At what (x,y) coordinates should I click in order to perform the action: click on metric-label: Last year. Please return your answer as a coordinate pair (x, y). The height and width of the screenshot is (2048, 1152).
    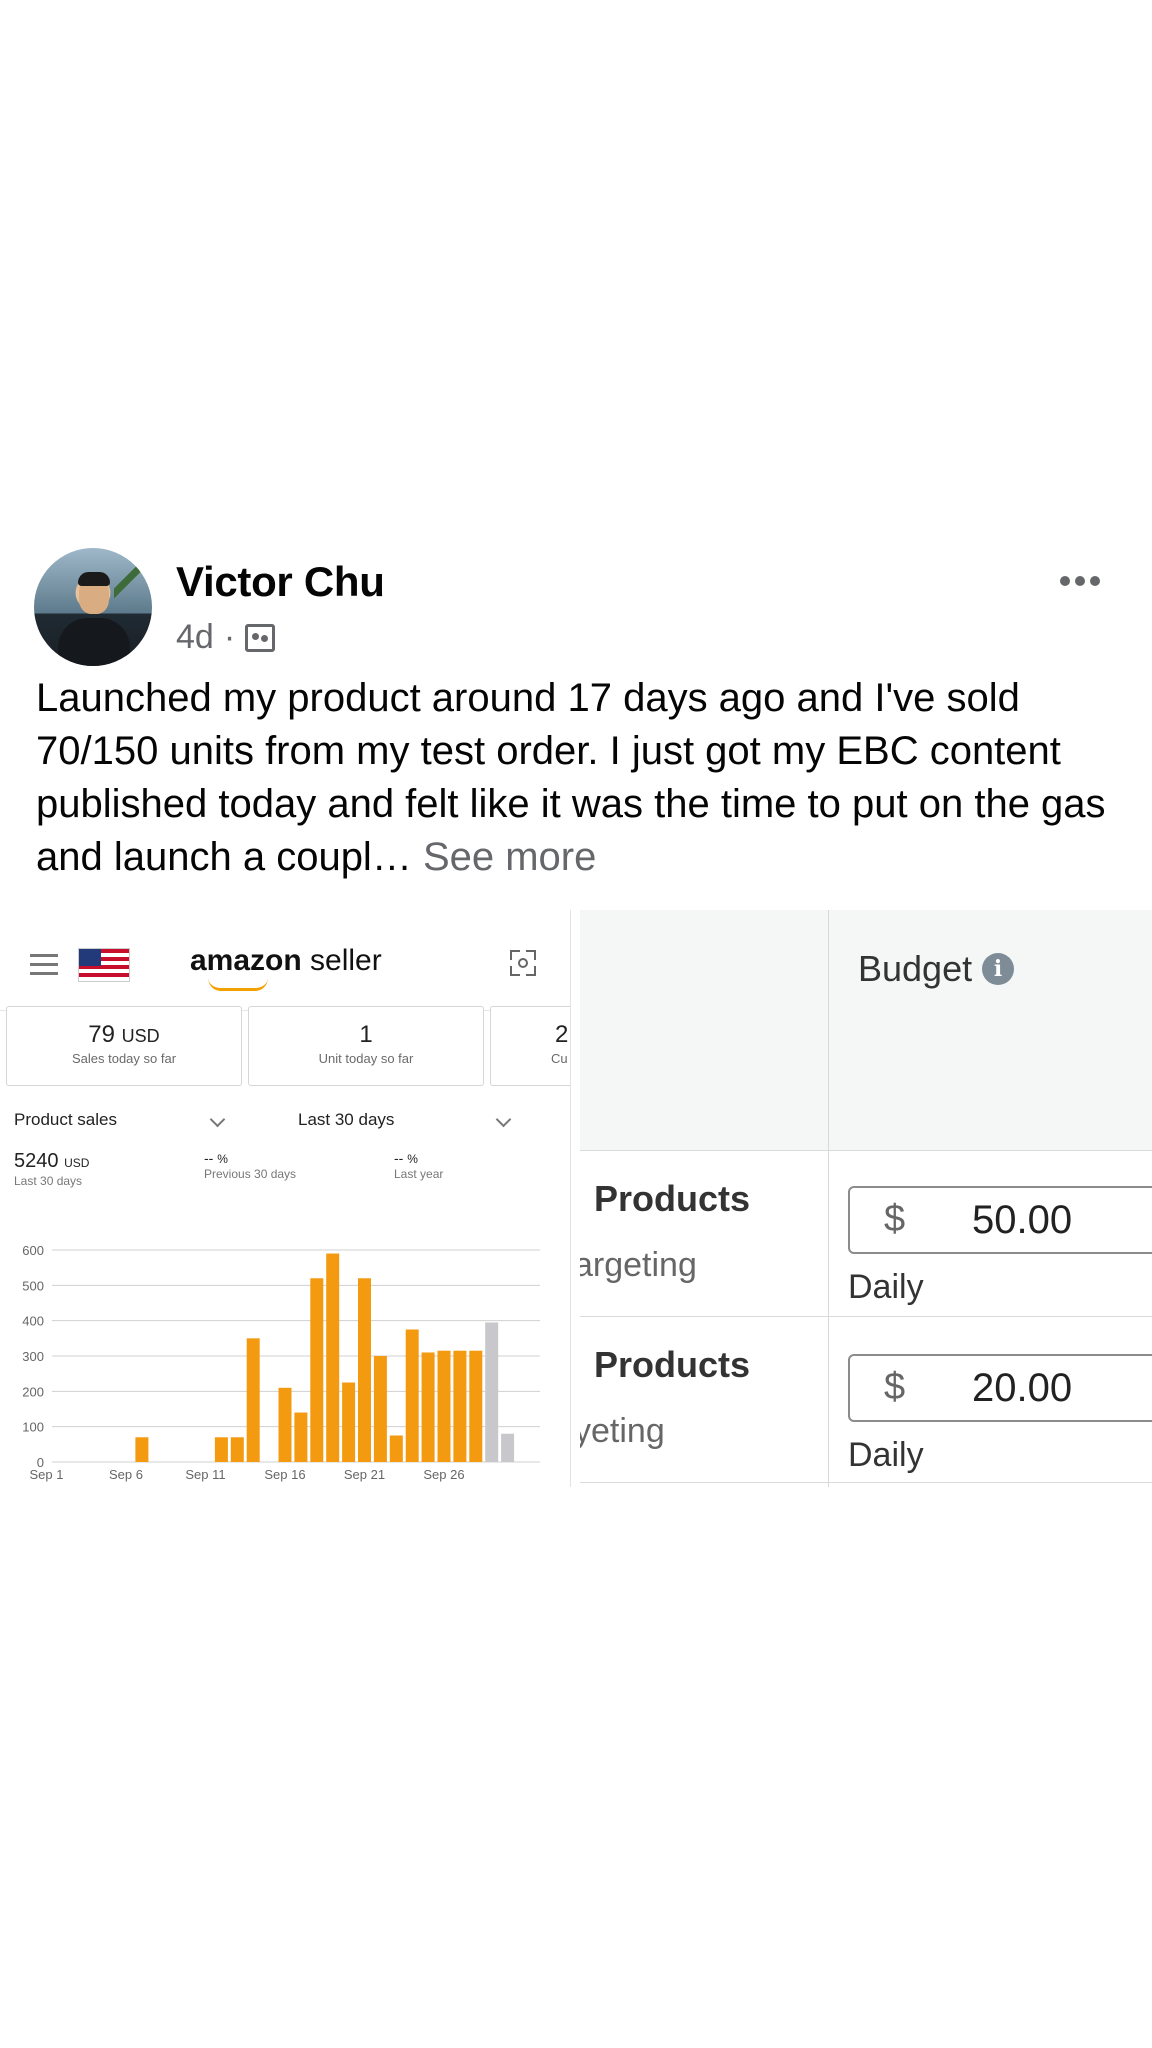
    Looking at the image, I should click on (419, 1174).